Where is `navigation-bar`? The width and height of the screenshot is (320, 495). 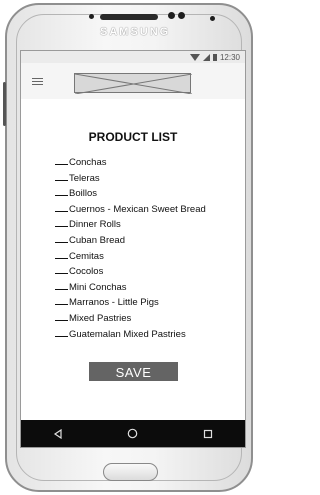 navigation-bar is located at coordinates (133, 433).